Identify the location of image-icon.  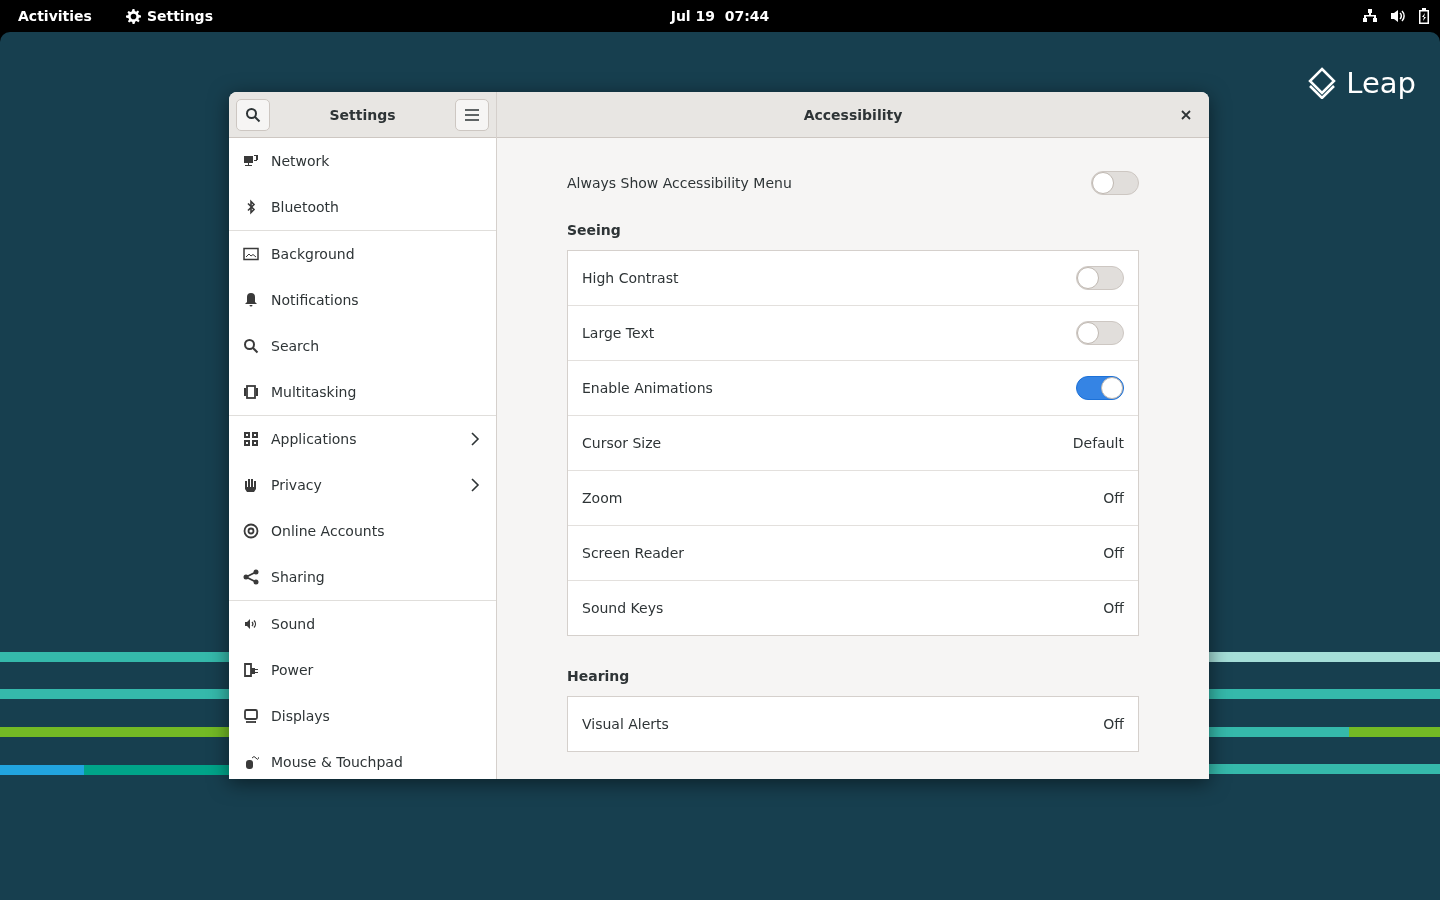
(251, 254).